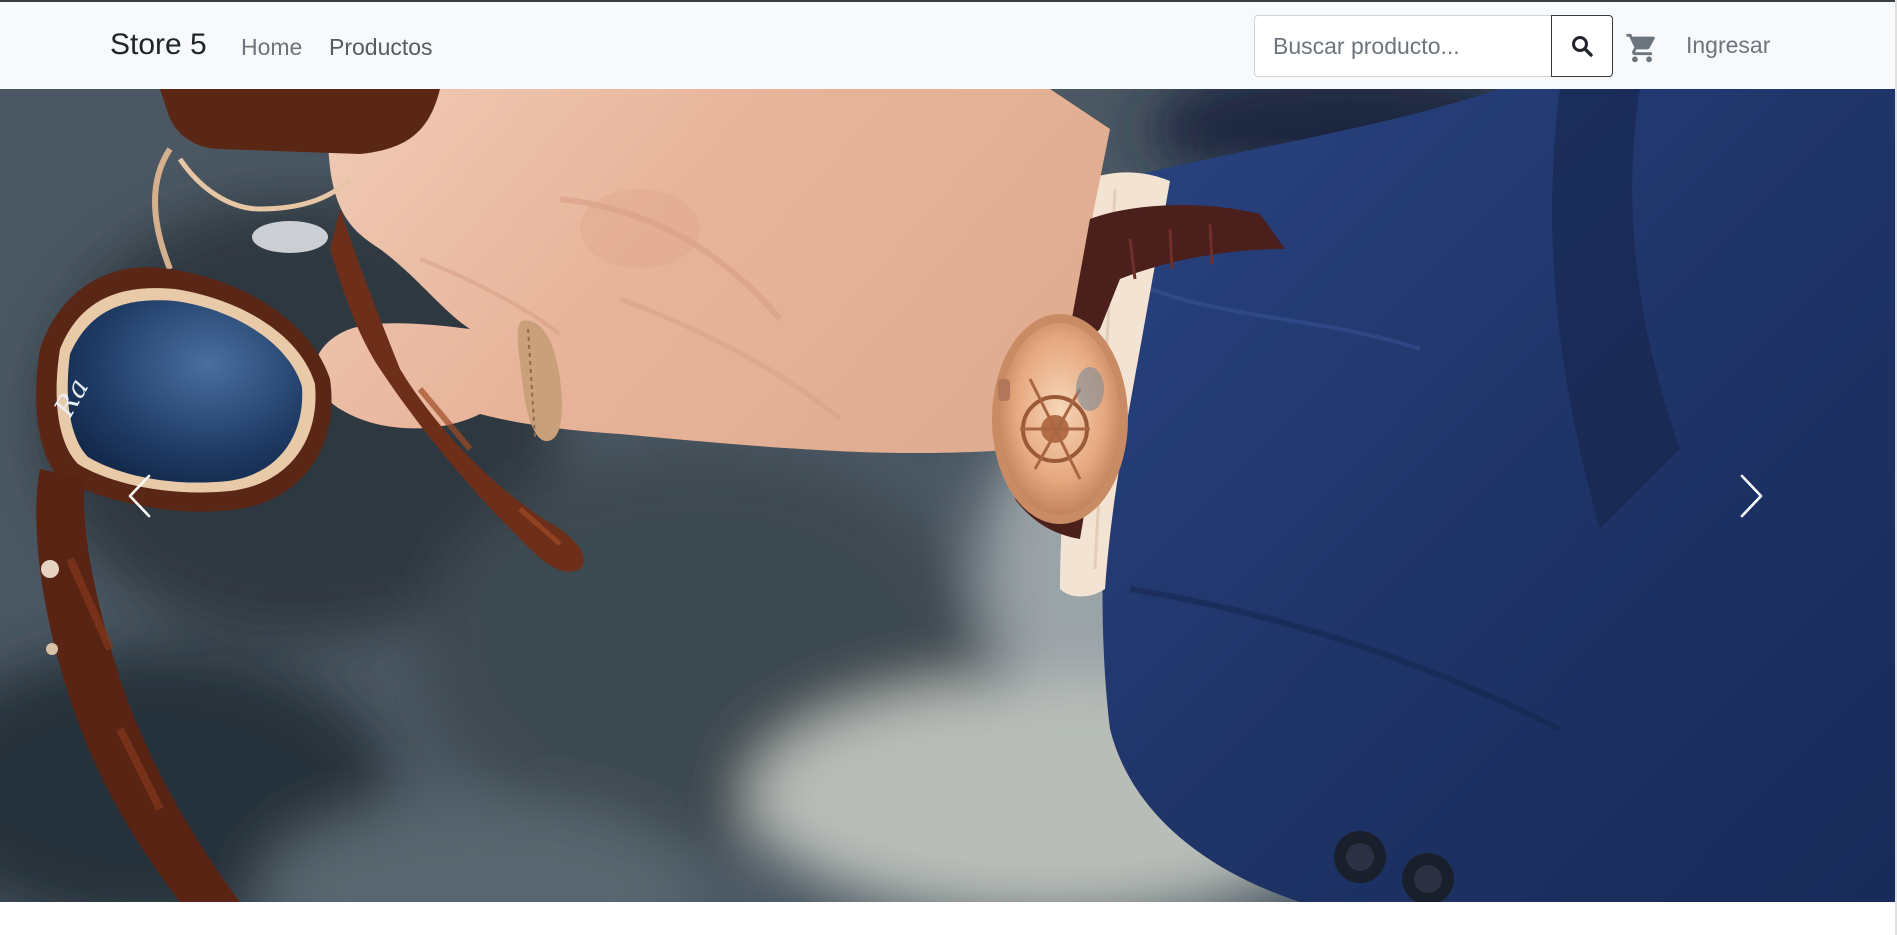  I want to click on nav-link-productos: Productos, so click(381, 47).